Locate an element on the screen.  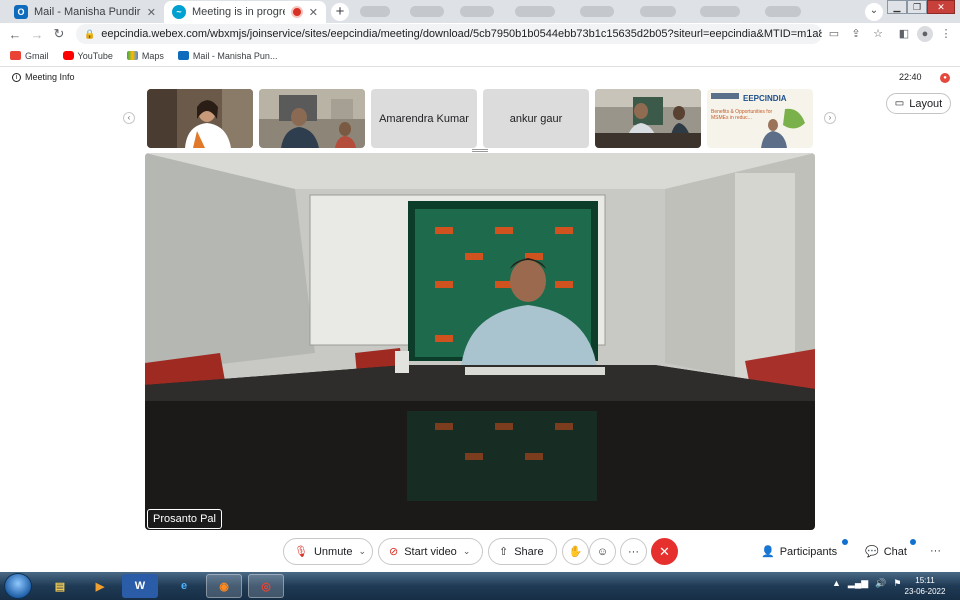
window-close-button: ✕ is located at coordinates (941, 7).